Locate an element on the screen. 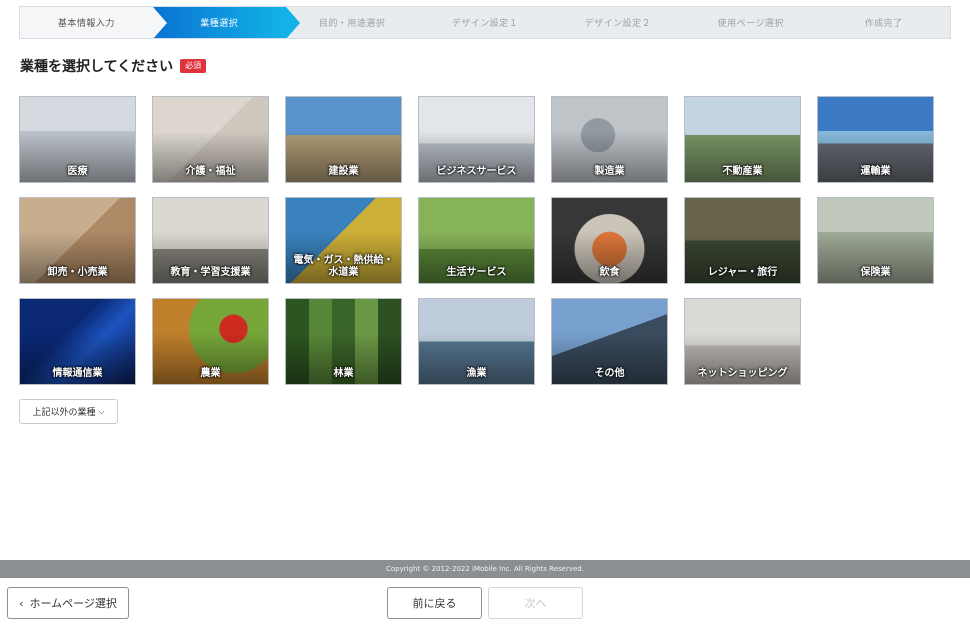 Image resolution: width=970 pixels, height=625 pixels. industry-tile-online-shopping: ネットショッピング is located at coordinates (742, 341).